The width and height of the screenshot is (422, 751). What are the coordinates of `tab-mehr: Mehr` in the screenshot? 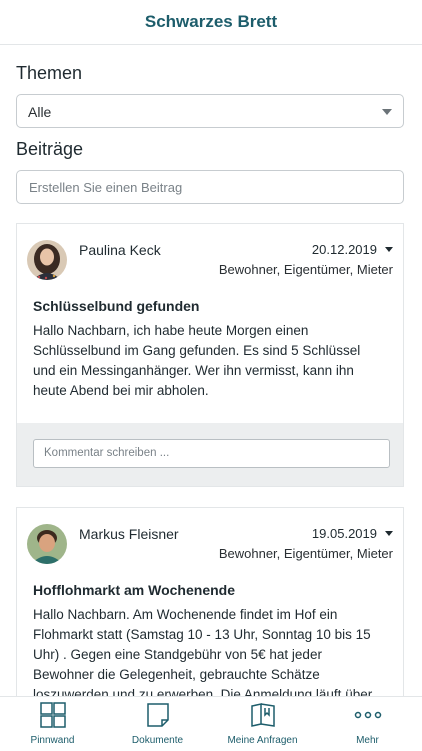 It's located at (367, 724).